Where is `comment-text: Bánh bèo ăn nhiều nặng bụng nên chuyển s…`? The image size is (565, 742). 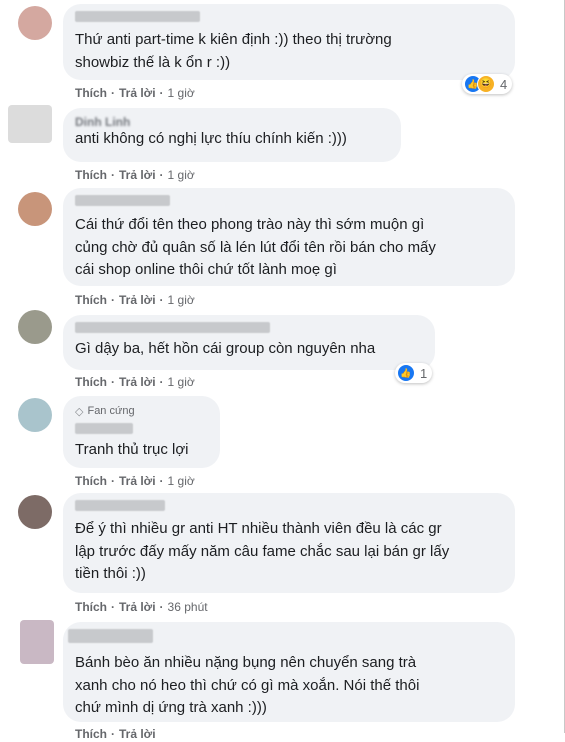 comment-text: Bánh bèo ăn nhiều nặng bụng nên chuyển s… is located at coordinates (247, 685).